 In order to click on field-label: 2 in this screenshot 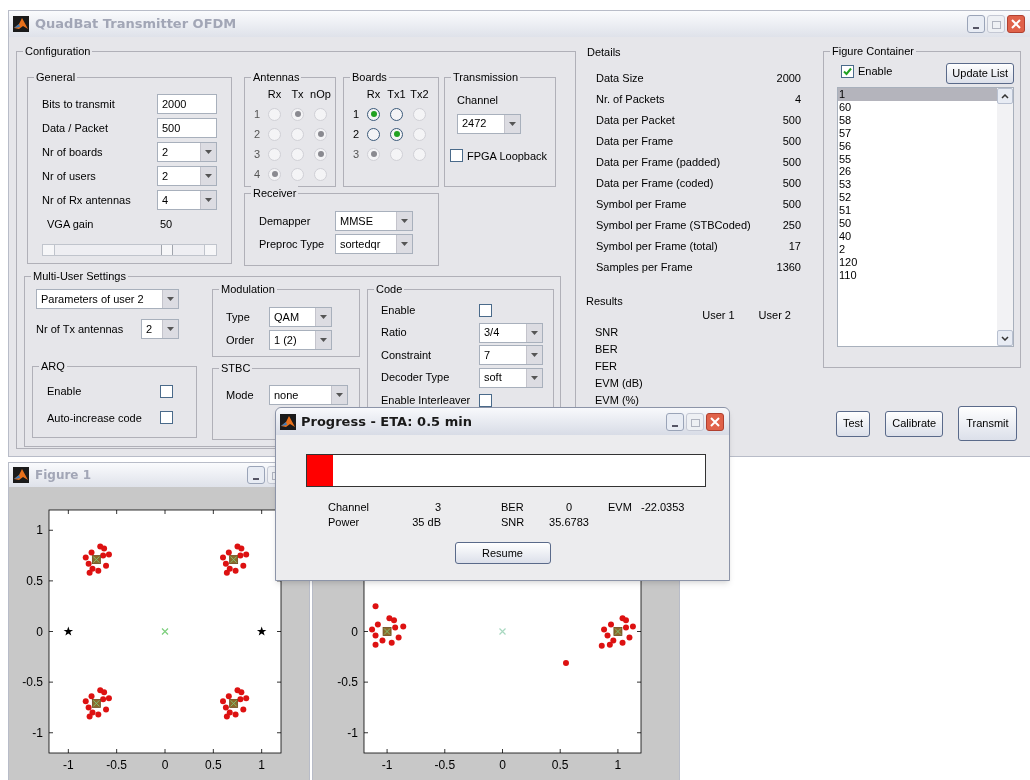, I will do `click(356, 134)`.